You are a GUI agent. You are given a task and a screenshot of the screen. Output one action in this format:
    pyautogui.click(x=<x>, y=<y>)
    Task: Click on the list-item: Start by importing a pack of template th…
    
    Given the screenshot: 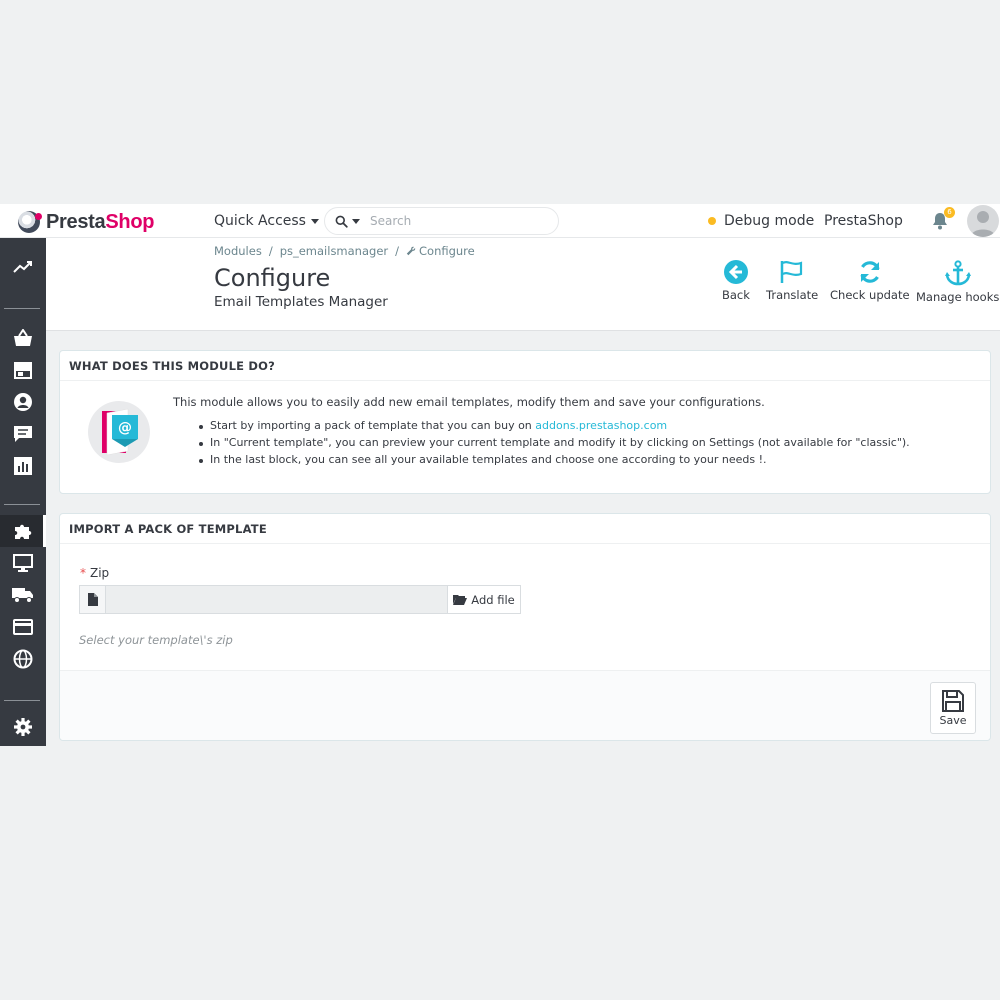 What is the action you would take?
    pyautogui.click(x=554, y=425)
    